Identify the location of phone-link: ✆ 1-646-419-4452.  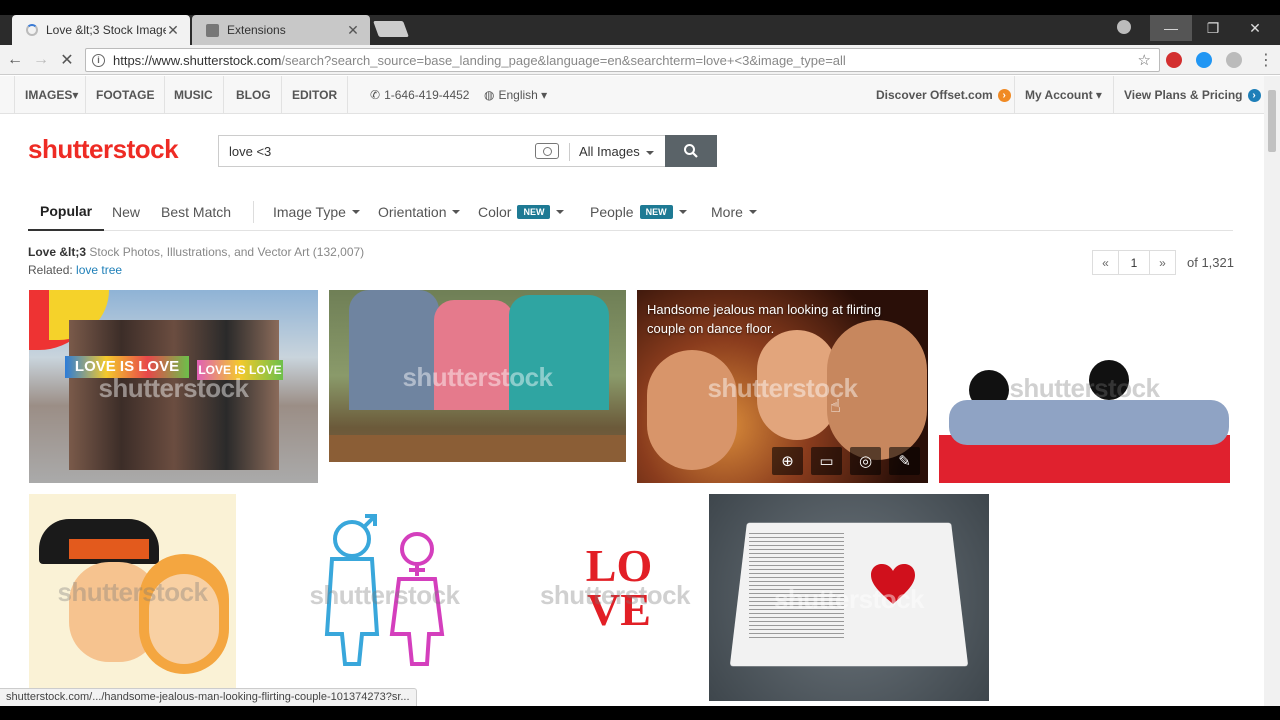
(419, 95).